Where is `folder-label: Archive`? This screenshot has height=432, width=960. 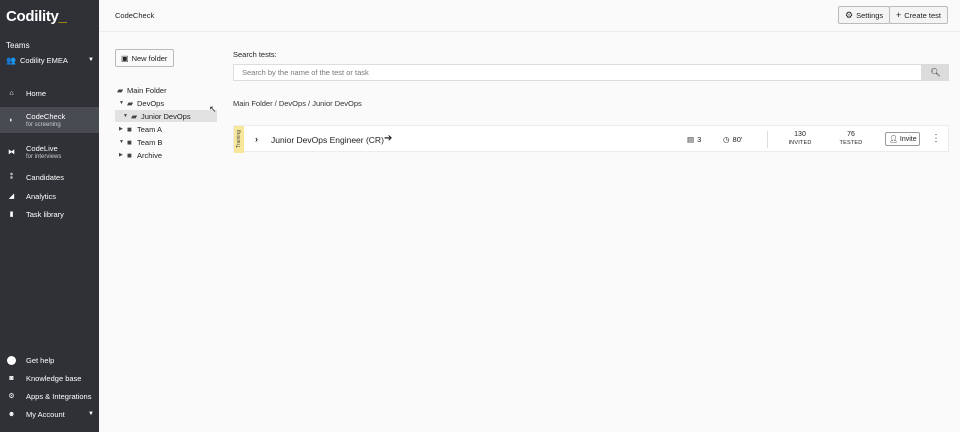 folder-label: Archive is located at coordinates (150, 155).